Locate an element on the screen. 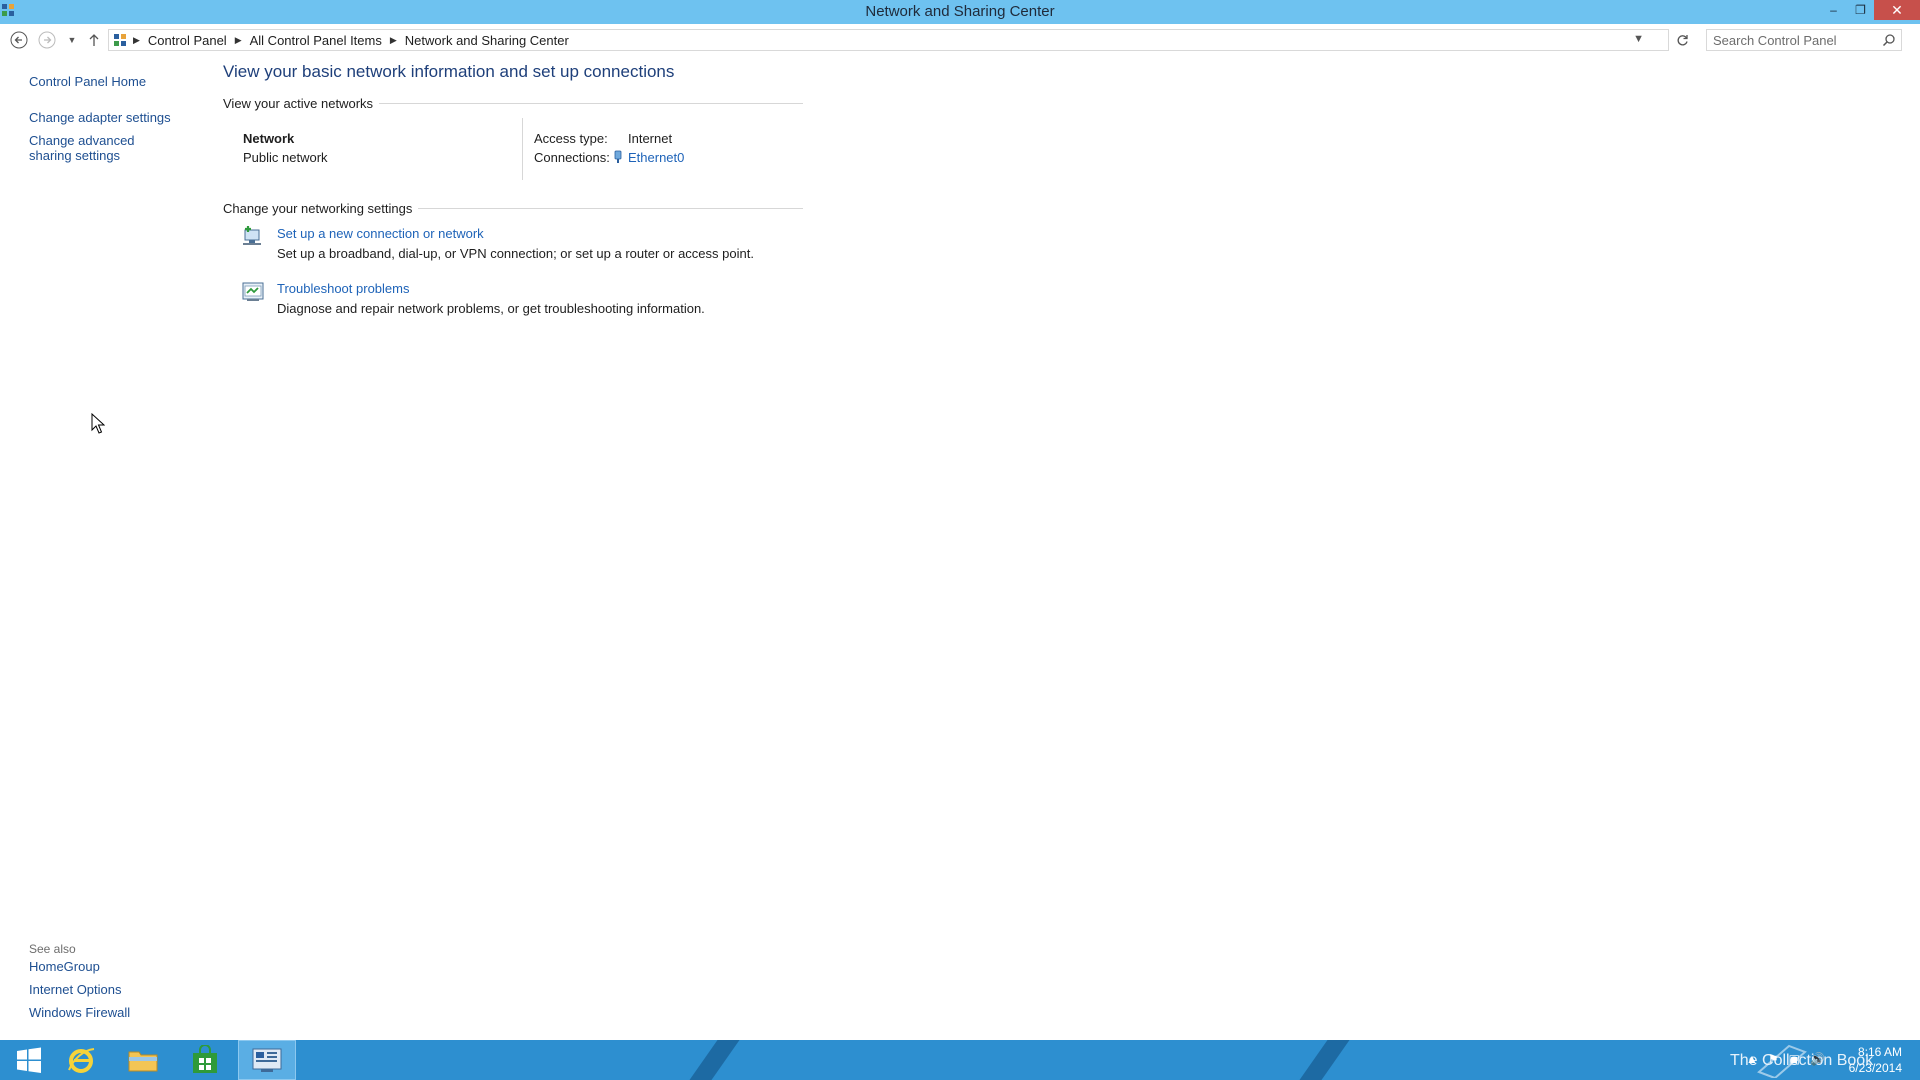 Image resolution: width=1920 pixels, height=1080 pixels. breadcrumb-control-panel: Control Panel is located at coordinates (187, 40).